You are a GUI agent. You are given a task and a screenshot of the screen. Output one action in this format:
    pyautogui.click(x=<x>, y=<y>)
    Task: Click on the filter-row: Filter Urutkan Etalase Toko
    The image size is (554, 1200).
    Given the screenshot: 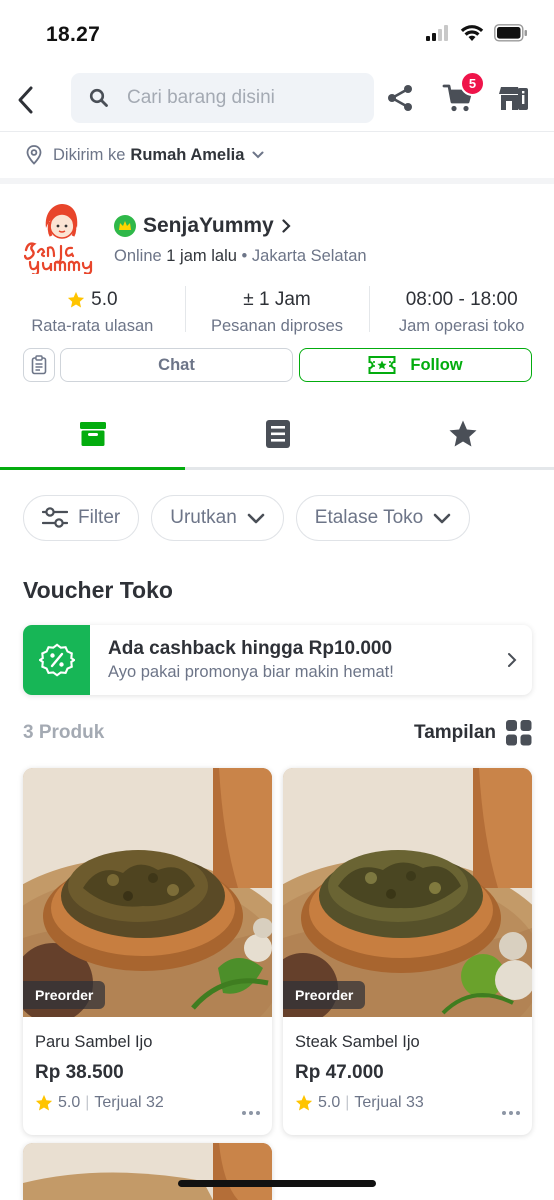 What is the action you would take?
    pyautogui.click(x=277, y=518)
    